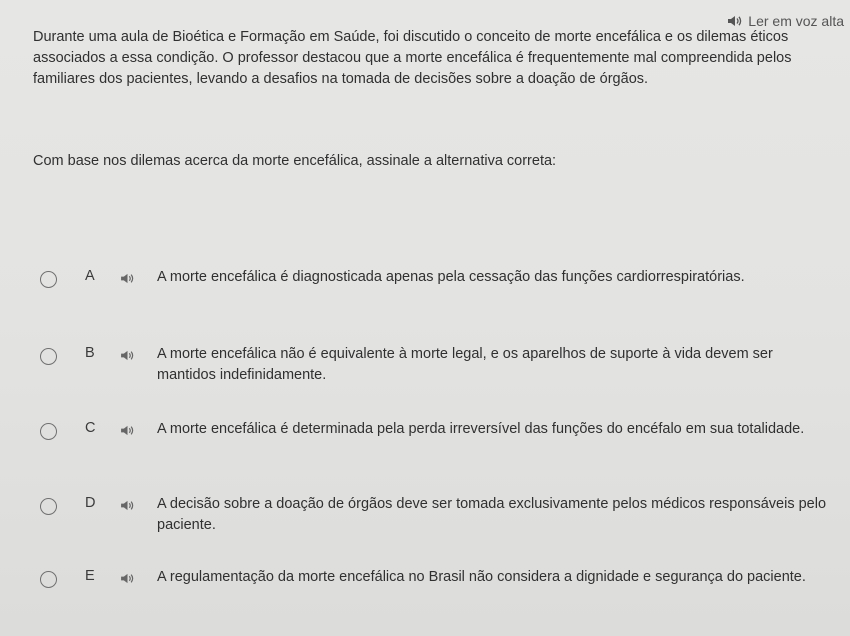 This screenshot has height=636, width=850. What do you see at coordinates (48, 431) in the screenshot?
I see `option-c-radio` at bounding box center [48, 431].